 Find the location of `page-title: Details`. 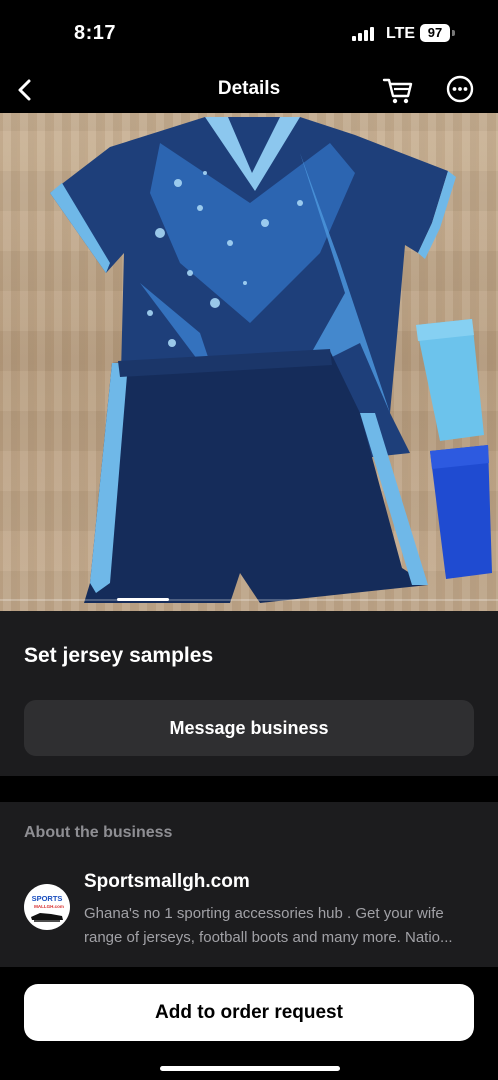

page-title: Details is located at coordinates (249, 88).